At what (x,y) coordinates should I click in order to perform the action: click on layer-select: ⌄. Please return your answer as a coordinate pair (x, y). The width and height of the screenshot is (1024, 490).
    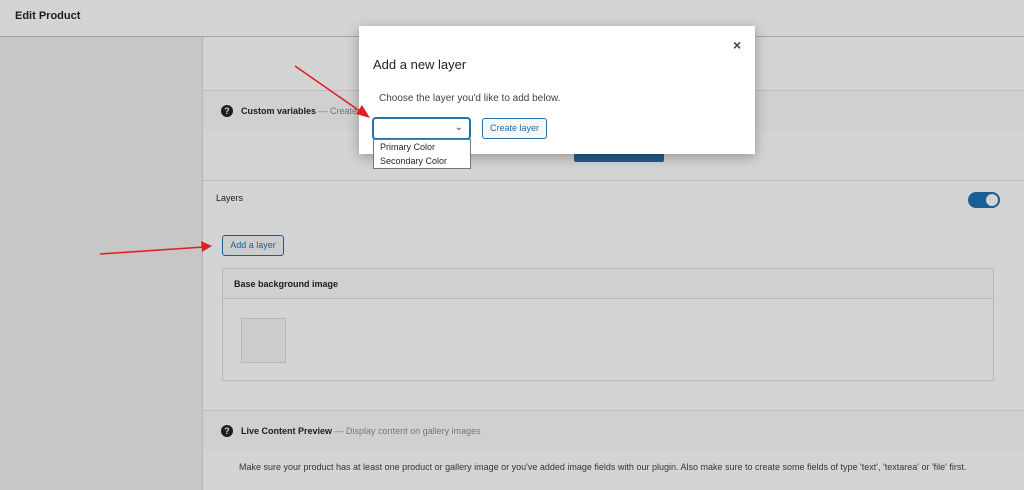
    Looking at the image, I should click on (421, 128).